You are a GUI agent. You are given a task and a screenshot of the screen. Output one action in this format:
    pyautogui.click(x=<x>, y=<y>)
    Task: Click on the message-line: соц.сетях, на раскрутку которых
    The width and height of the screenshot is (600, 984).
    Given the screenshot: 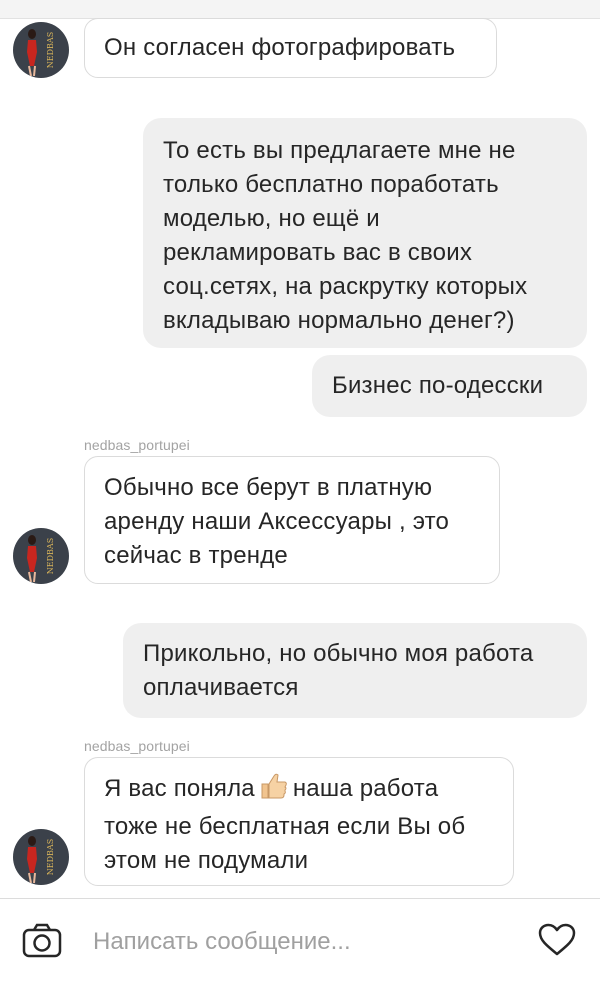 What is the action you would take?
    pyautogui.click(x=345, y=286)
    